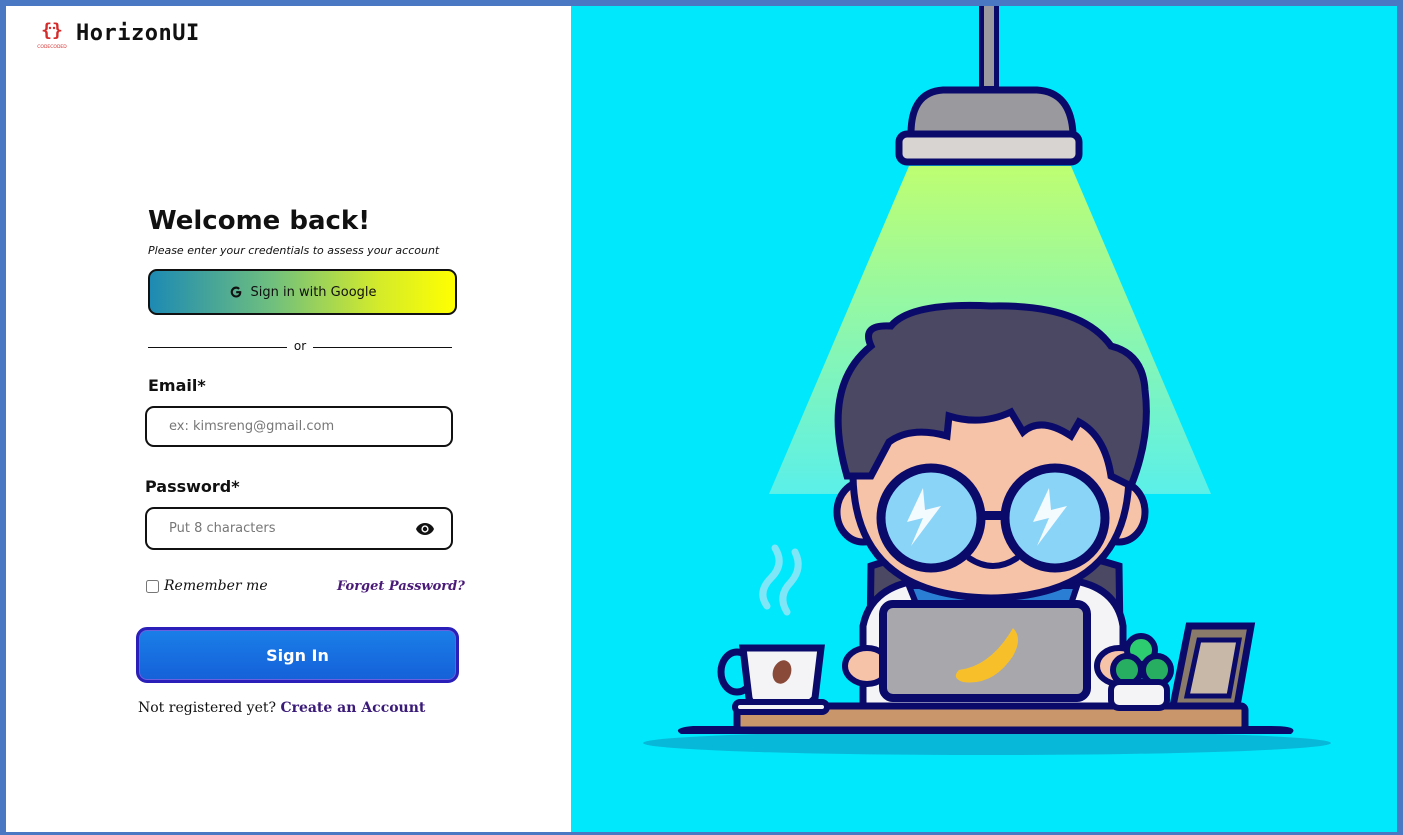  I want to click on remember-me-checkbox, so click(152, 586).